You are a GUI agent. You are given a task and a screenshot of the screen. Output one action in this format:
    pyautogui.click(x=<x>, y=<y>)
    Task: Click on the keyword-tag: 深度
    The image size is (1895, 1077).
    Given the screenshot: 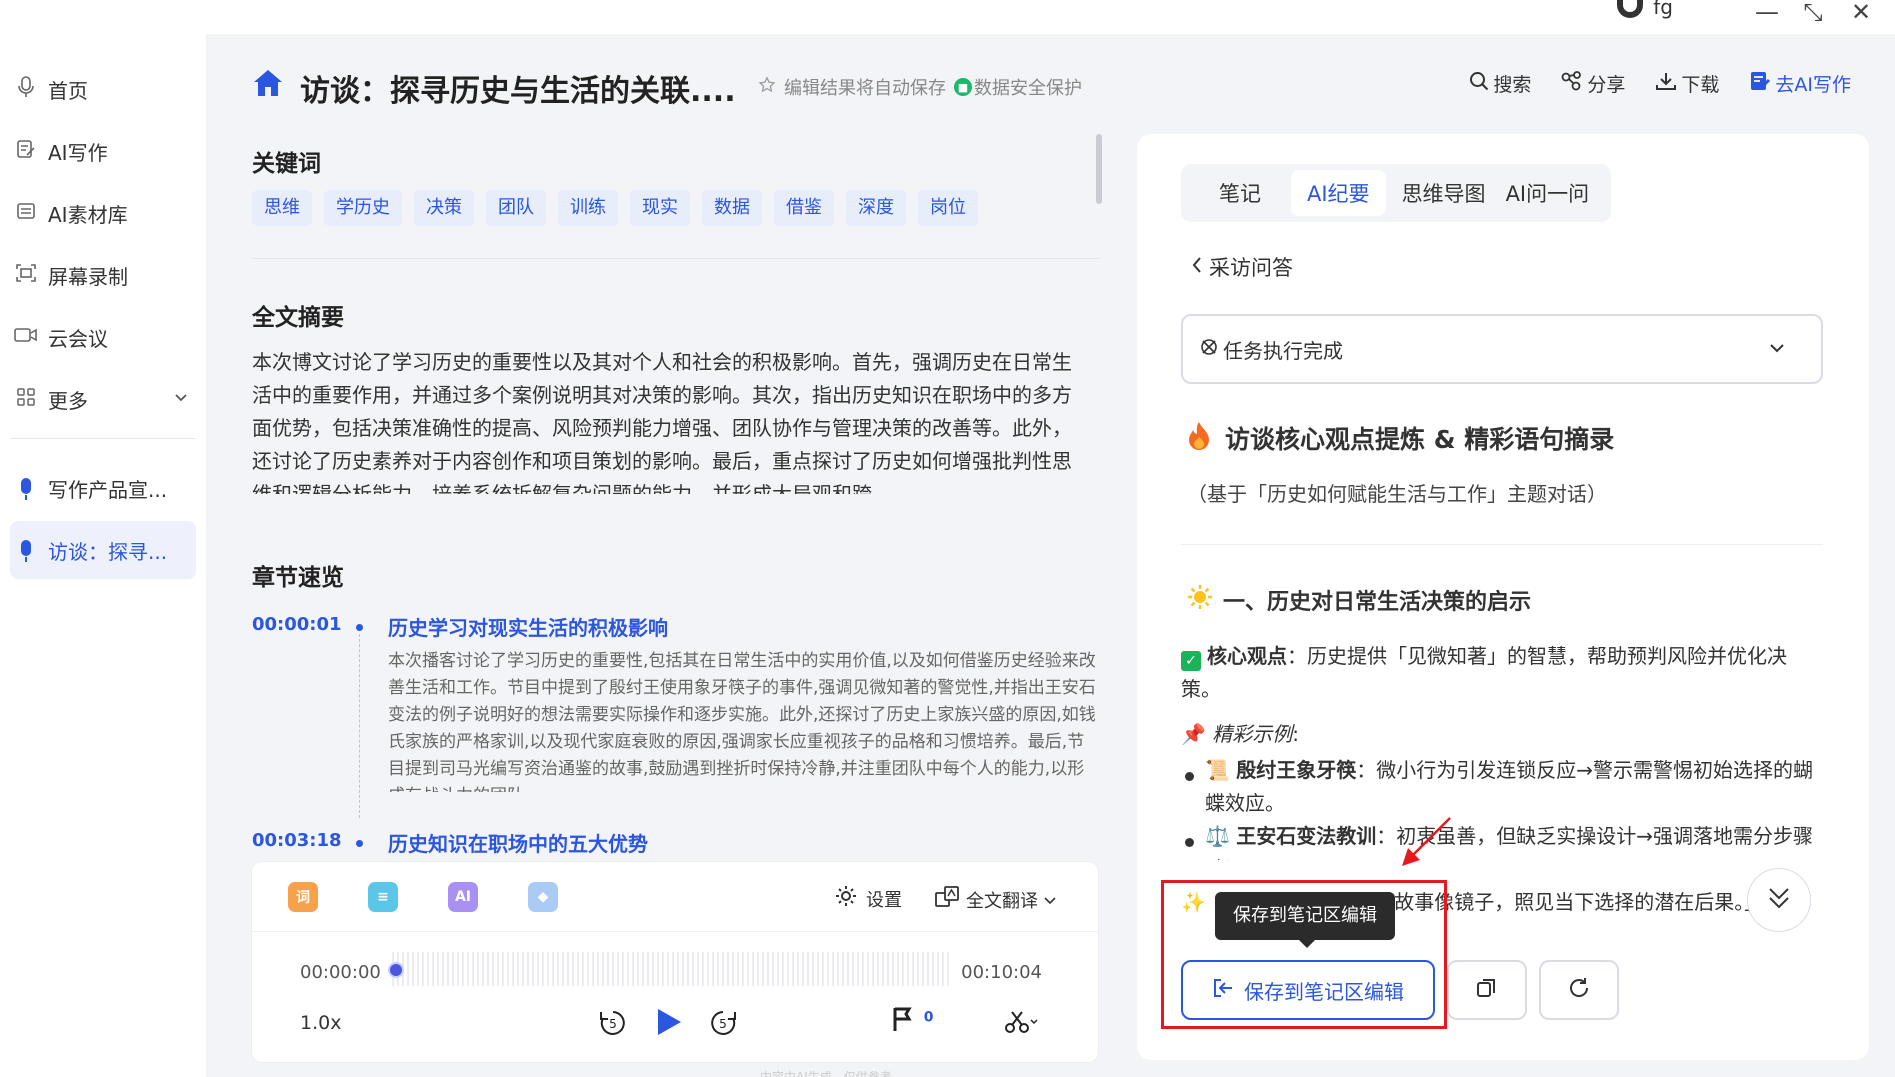 What is the action you would take?
    pyautogui.click(x=876, y=208)
    